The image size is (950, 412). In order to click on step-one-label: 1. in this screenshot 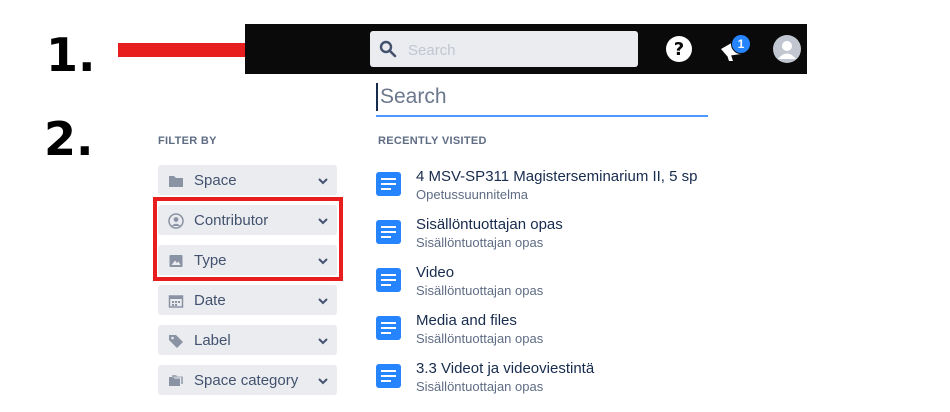, I will do `click(71, 55)`.